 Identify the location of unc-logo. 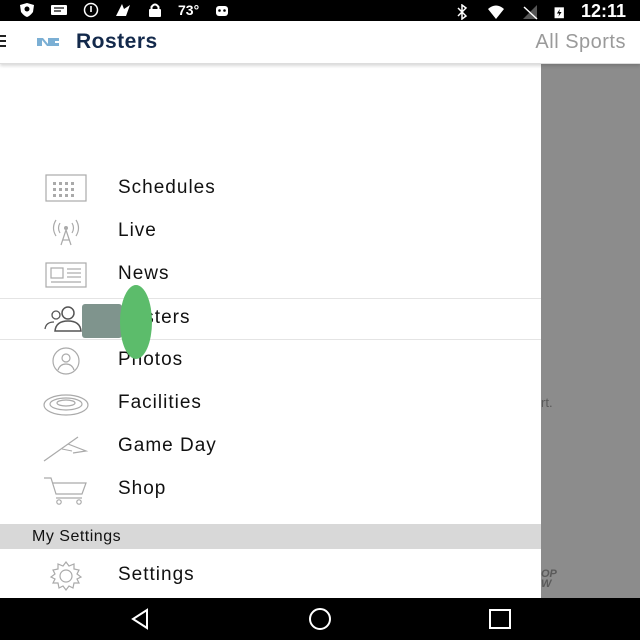
(48, 42).